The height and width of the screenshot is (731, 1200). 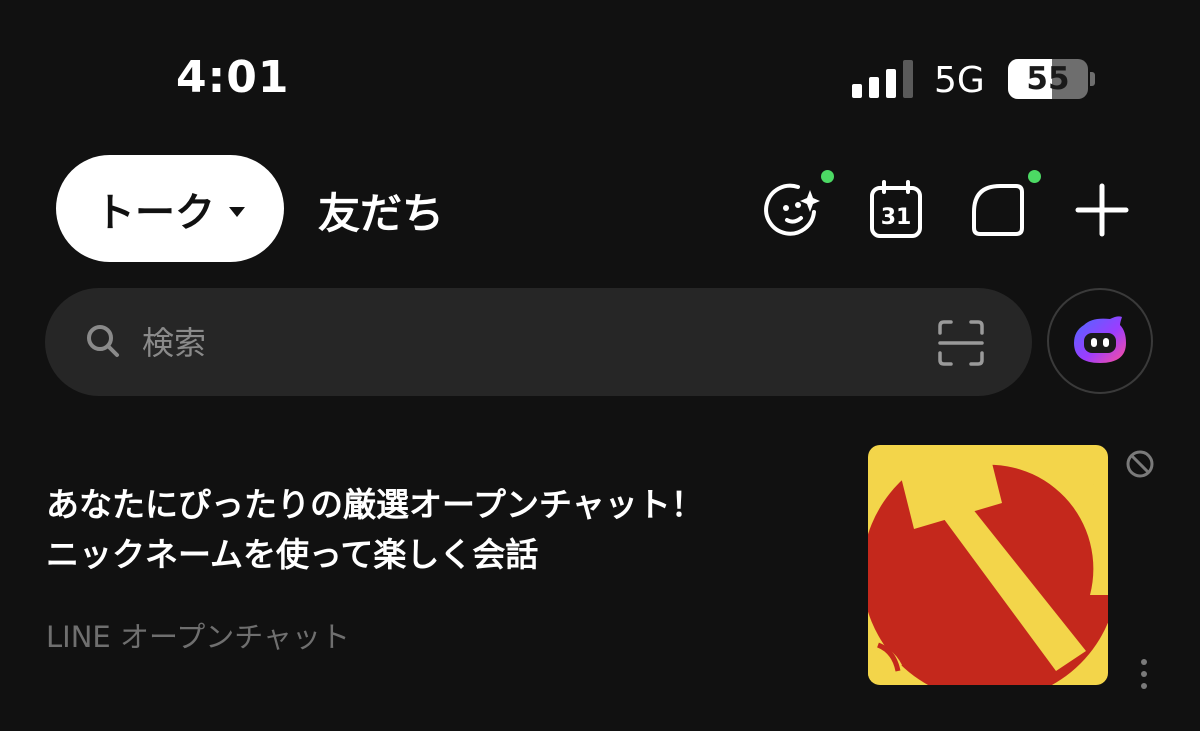 I want to click on network-type: 5G, so click(x=959, y=80).